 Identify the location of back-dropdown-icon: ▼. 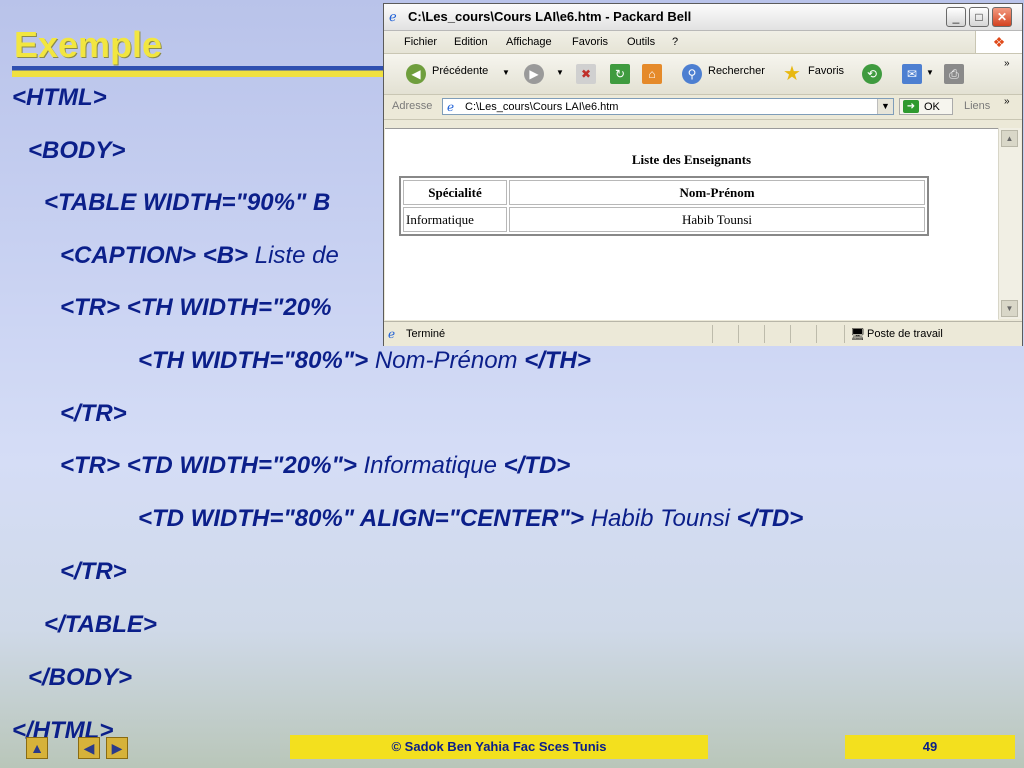
(506, 72).